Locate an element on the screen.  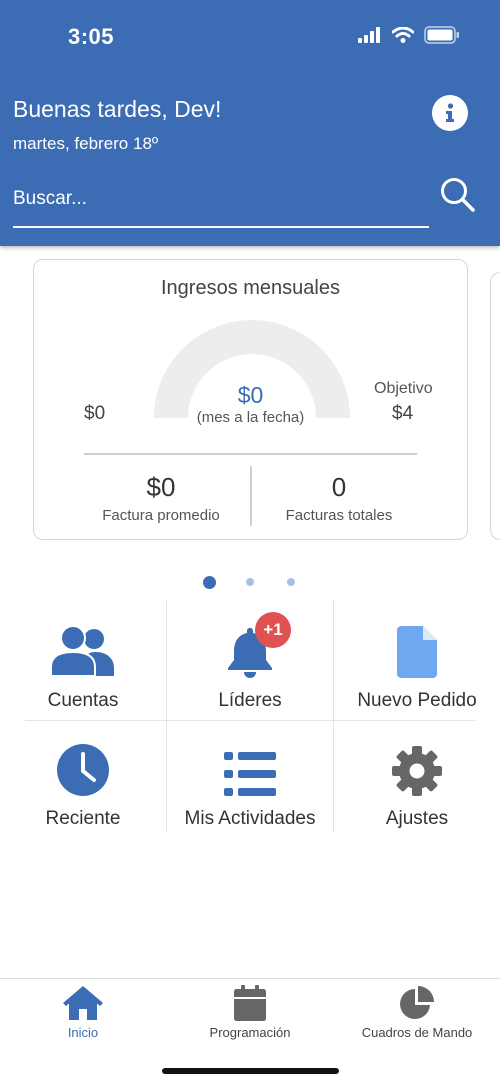
nav-label: Programación is located at coordinates (250, 1032).